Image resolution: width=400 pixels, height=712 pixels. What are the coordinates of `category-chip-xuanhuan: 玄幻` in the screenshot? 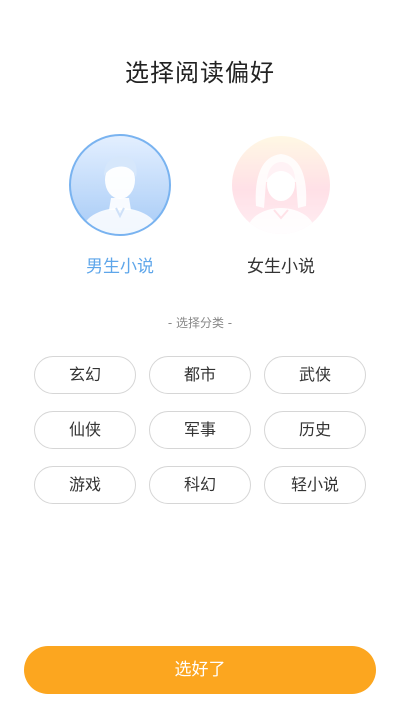 It's located at (85, 375).